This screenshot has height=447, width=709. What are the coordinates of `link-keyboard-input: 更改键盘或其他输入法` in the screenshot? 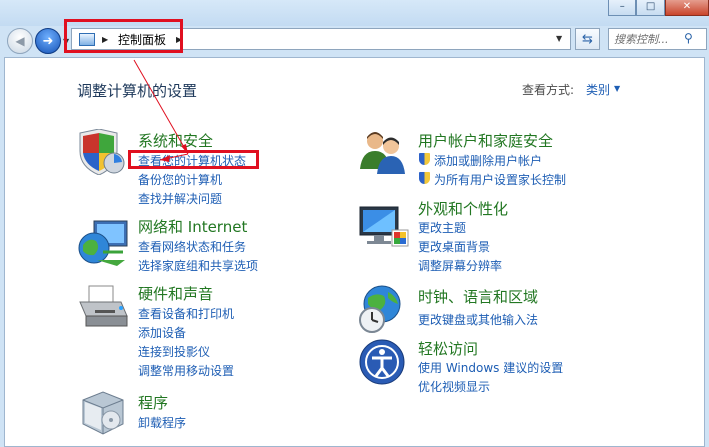 It's located at (478, 319).